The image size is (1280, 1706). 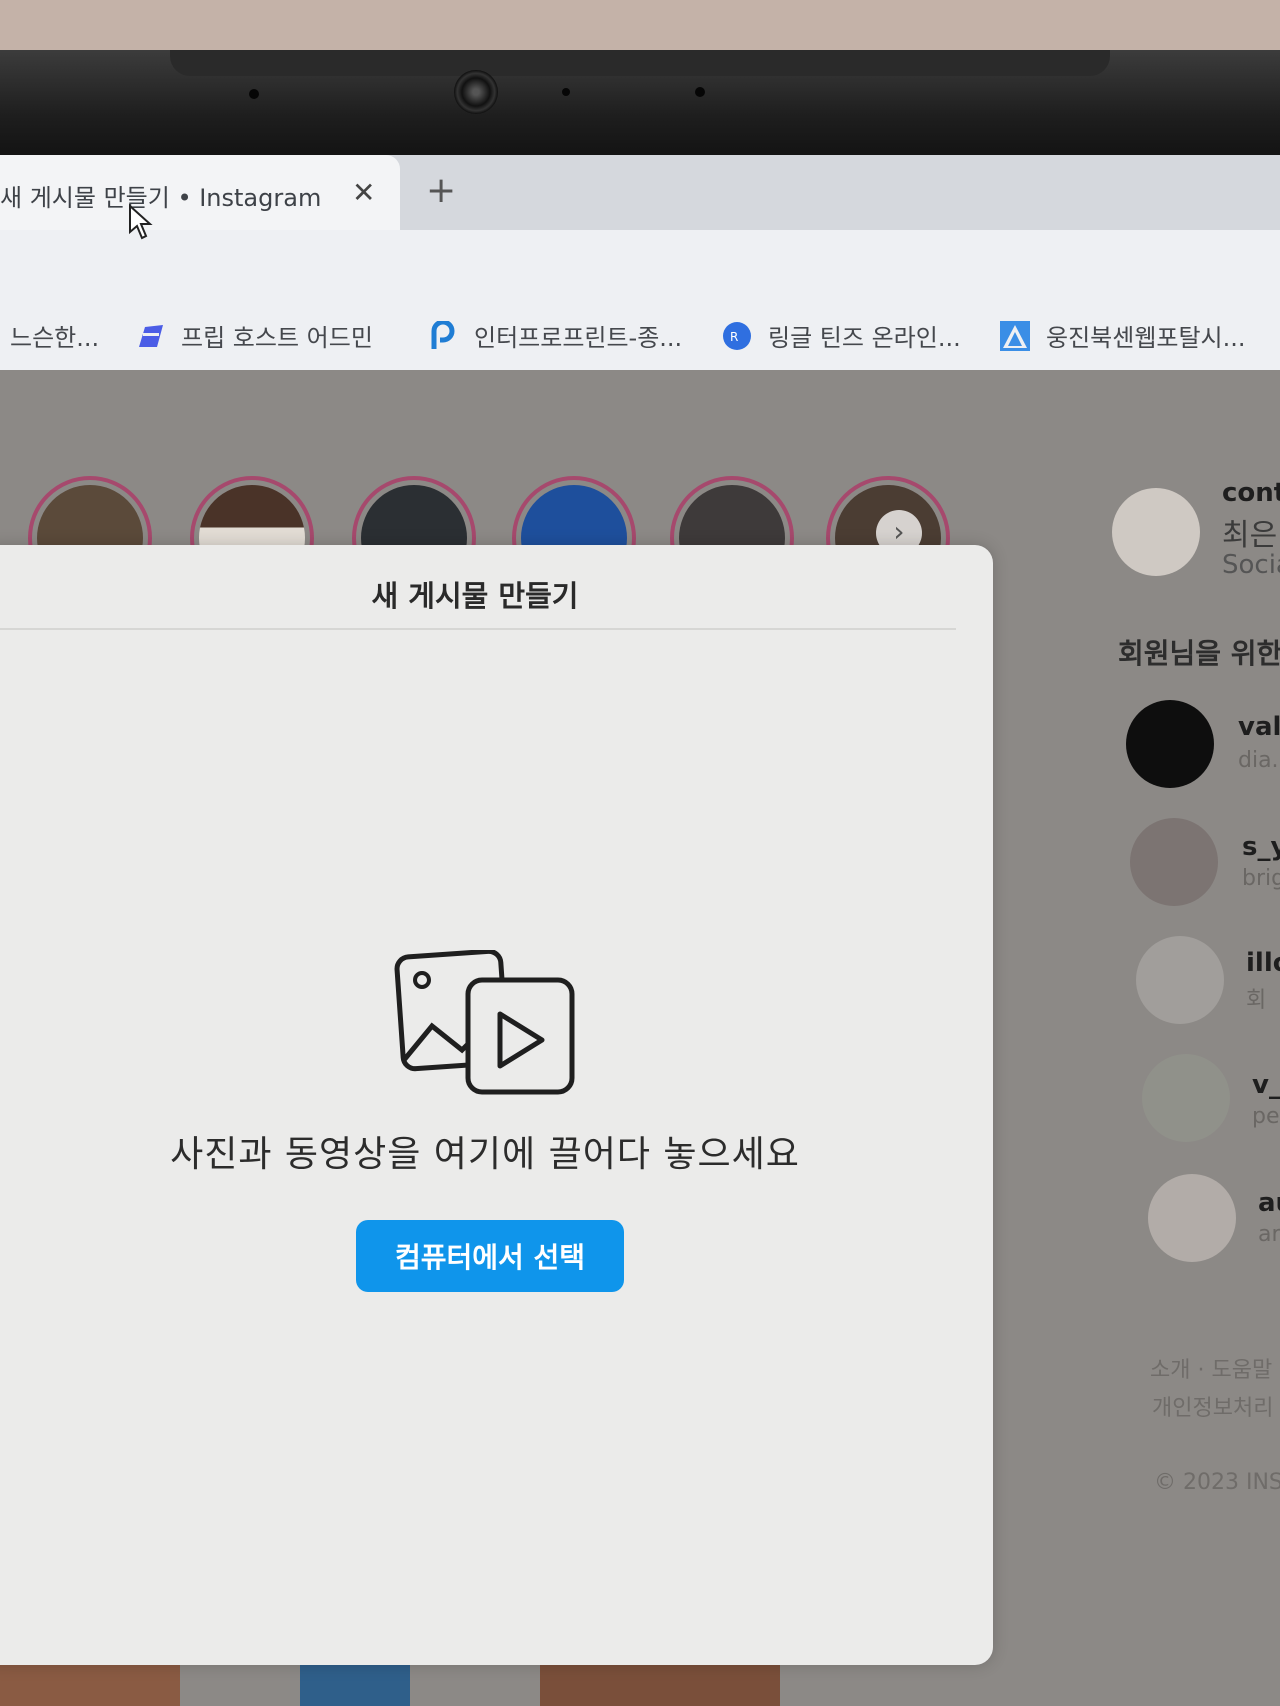 I want to click on bookmark-label: 프립 호스트 어드민, so click(x=277, y=338).